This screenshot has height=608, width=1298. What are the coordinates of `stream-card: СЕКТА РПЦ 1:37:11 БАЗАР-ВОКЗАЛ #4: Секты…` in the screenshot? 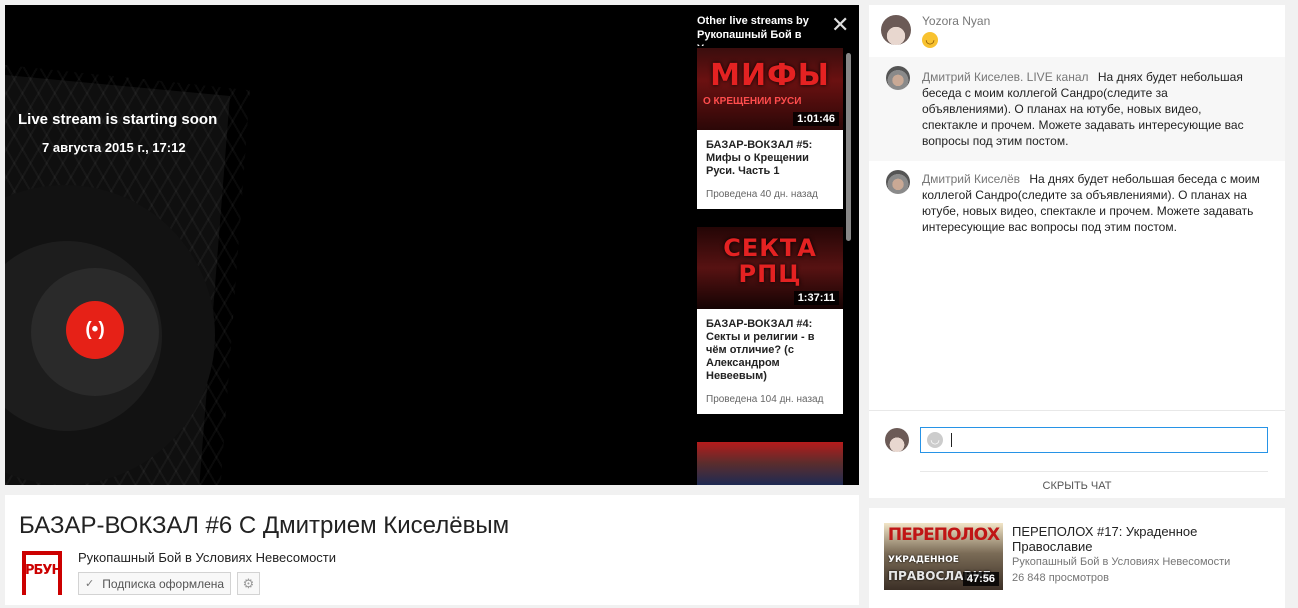 It's located at (770, 320).